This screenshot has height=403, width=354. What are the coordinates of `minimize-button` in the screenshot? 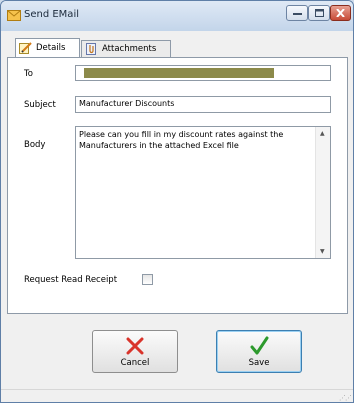 It's located at (297, 13).